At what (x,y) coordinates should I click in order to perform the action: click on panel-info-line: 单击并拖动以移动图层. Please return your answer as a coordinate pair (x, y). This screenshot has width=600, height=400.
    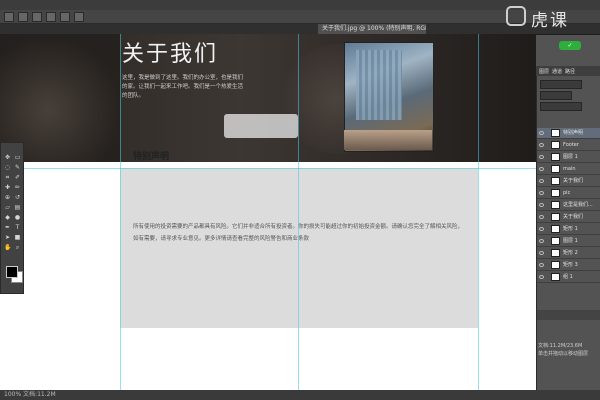
    Looking at the image, I should click on (563, 354).